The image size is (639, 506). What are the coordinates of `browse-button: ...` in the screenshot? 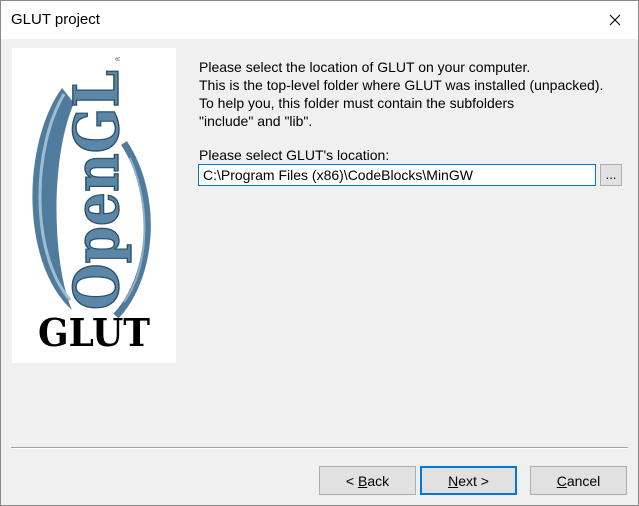 It's located at (611, 175).